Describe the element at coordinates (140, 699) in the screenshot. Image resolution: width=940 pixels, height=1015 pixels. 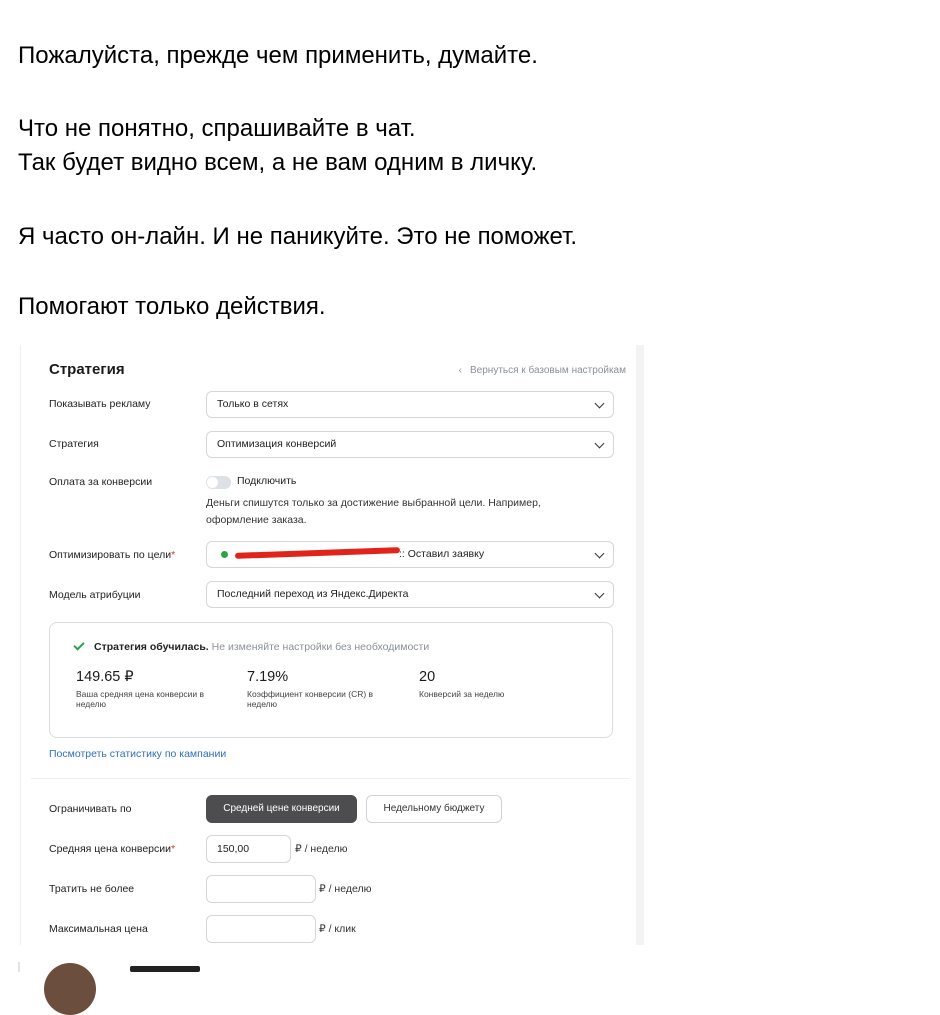
I see `stat-caption: Ваша средняя цена конверсии в неделю` at that location.